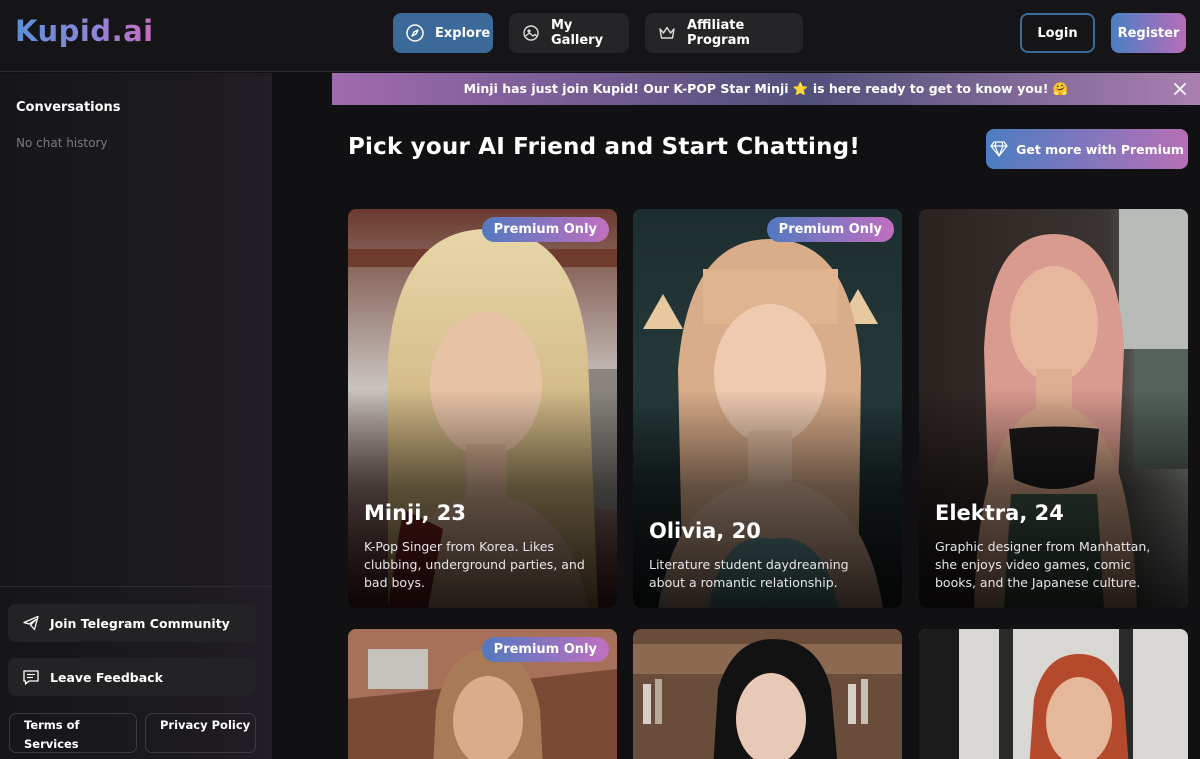 The width and height of the screenshot is (1200, 759). What do you see at coordinates (415, 33) in the screenshot?
I see `compass-icon` at bounding box center [415, 33].